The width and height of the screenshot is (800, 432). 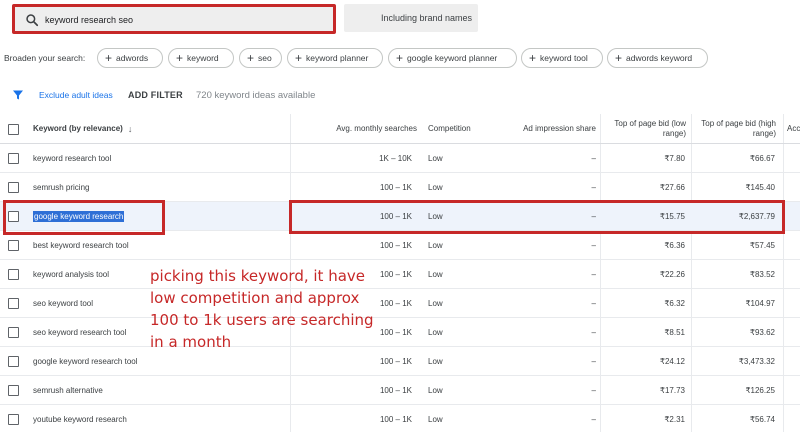 I want to click on broaden-chip-adwords-keyword: + adwords keyword, so click(x=657, y=58).